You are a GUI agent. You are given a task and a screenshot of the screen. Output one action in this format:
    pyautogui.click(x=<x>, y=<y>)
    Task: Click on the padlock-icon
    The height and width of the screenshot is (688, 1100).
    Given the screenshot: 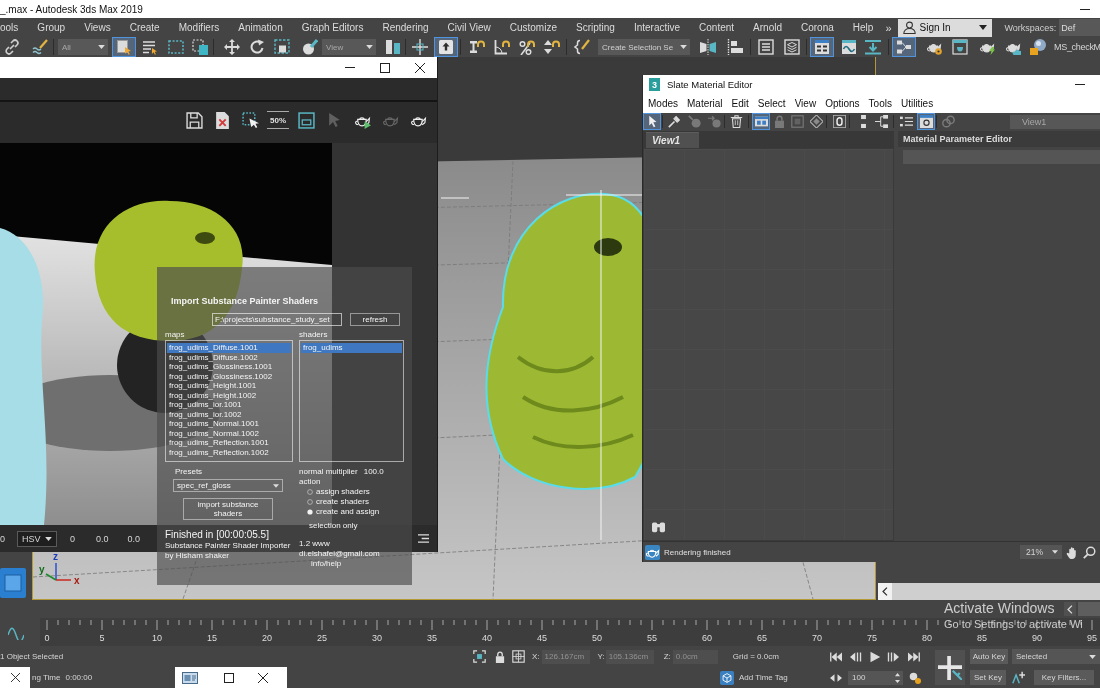 What is the action you would take?
    pyautogui.click(x=500, y=656)
    